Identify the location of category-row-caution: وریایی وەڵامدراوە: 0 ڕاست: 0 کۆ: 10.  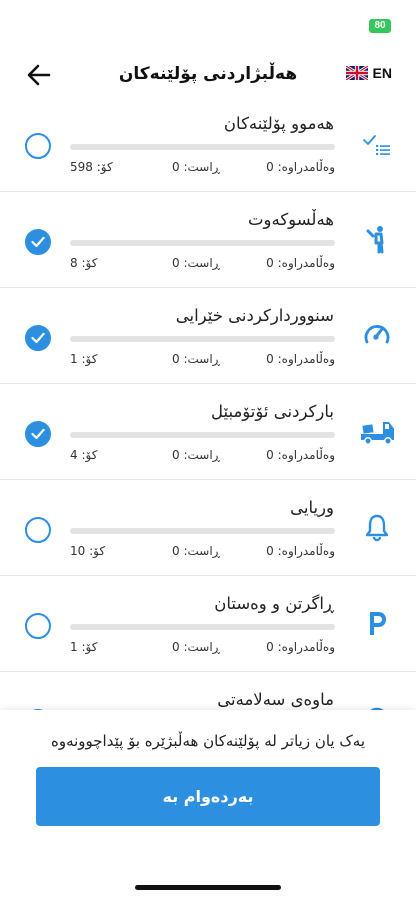
(208, 528).